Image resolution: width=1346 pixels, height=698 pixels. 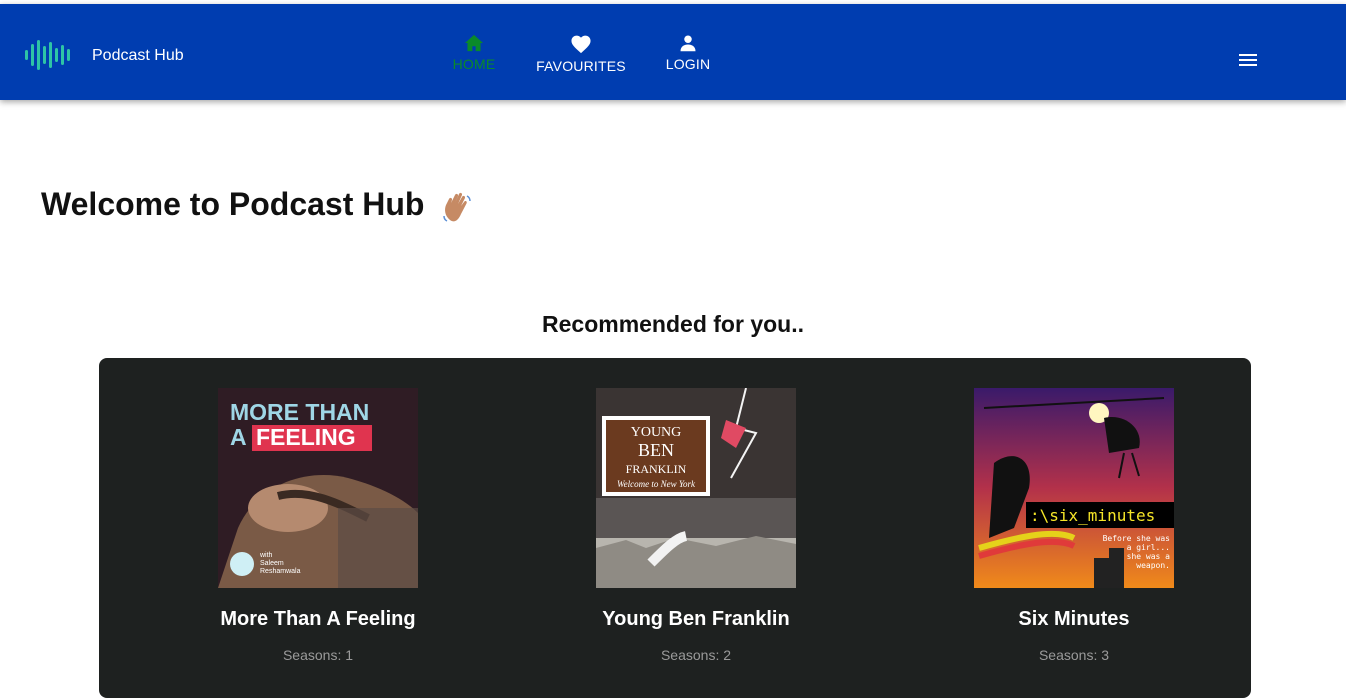 I want to click on hamburger-menu-icon, so click(x=1249, y=60).